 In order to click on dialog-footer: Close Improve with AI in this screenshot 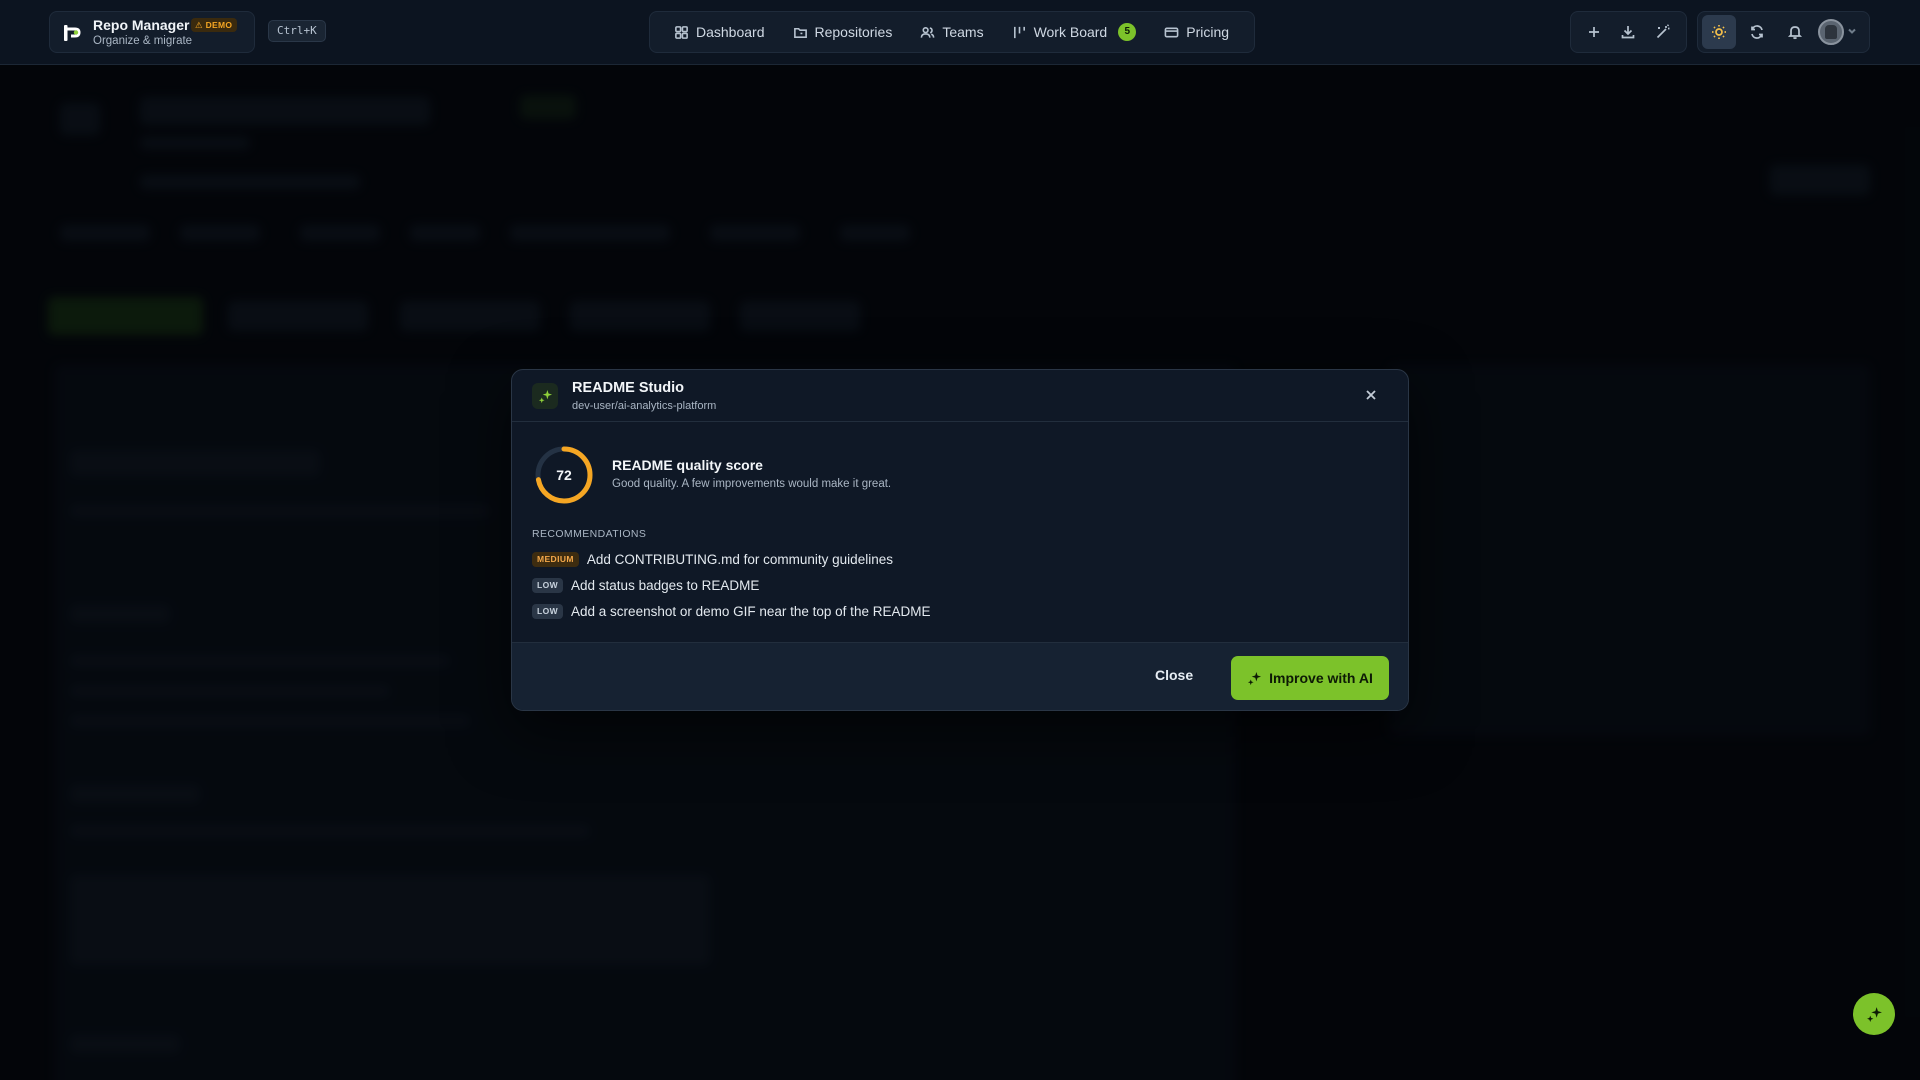, I will do `click(960, 676)`.